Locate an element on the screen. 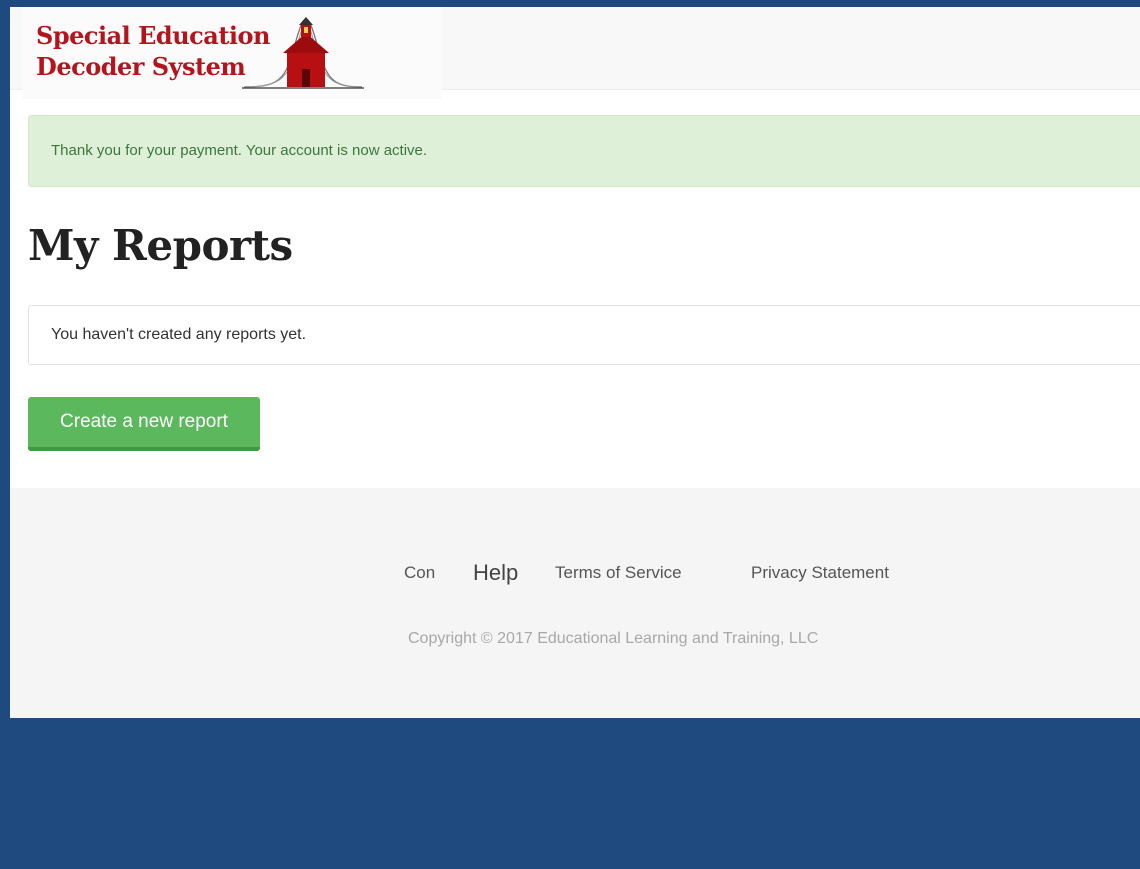  brand-name-line-2: Decoder System is located at coordinates (141, 66).